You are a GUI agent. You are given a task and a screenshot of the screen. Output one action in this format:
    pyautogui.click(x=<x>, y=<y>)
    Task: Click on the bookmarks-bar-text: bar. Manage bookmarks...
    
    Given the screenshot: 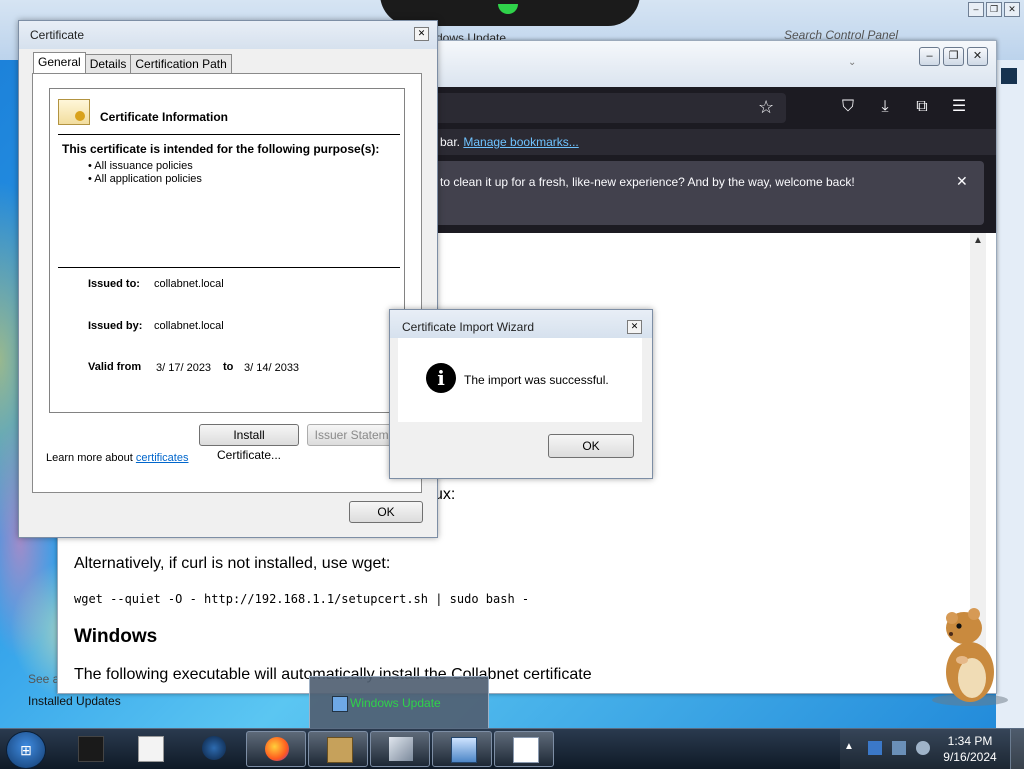 What is the action you would take?
    pyautogui.click(x=509, y=142)
    